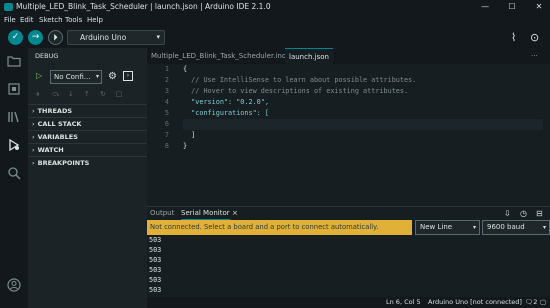 The width and height of the screenshot is (550, 308). Describe the element at coordinates (35, 37) in the screenshot. I see `upload-button: →` at that location.